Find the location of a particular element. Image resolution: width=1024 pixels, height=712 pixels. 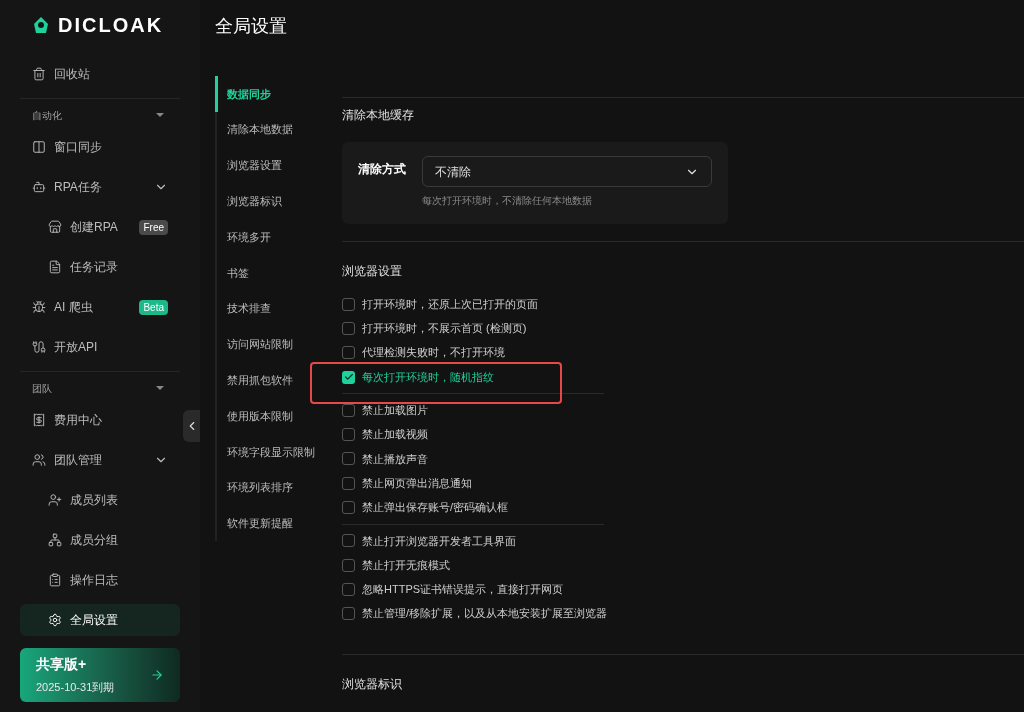

checkbox-label: 代理检测失败时，不打开环境 is located at coordinates (433, 353).